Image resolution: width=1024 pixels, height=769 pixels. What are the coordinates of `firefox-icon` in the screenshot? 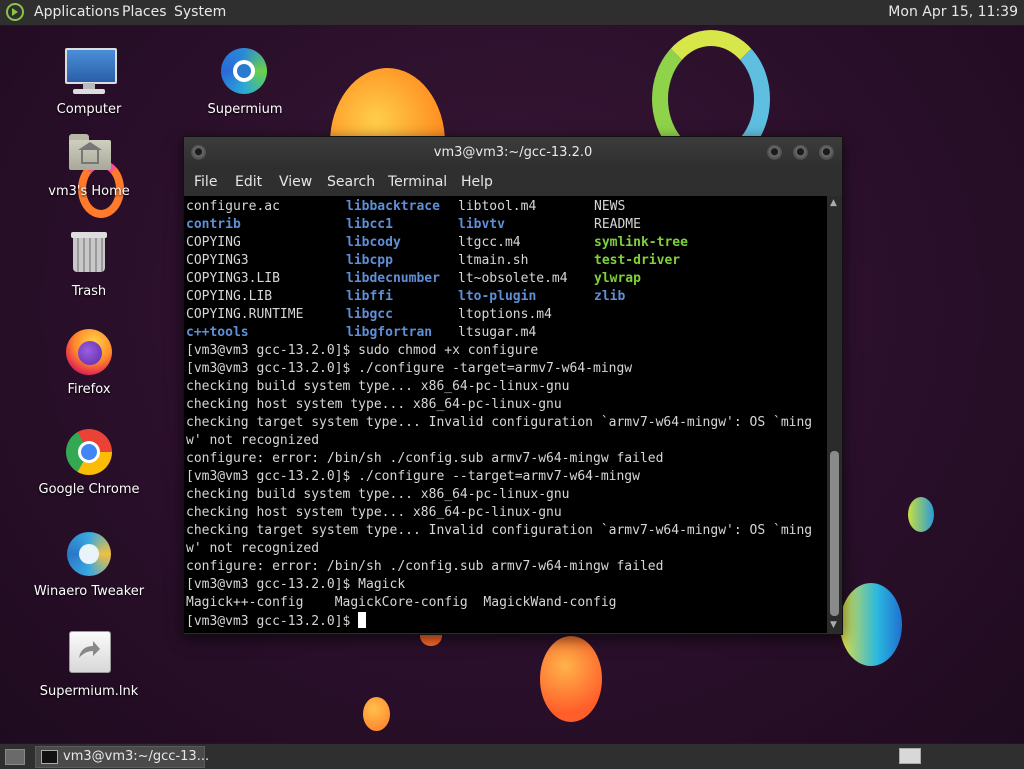 It's located at (89, 352).